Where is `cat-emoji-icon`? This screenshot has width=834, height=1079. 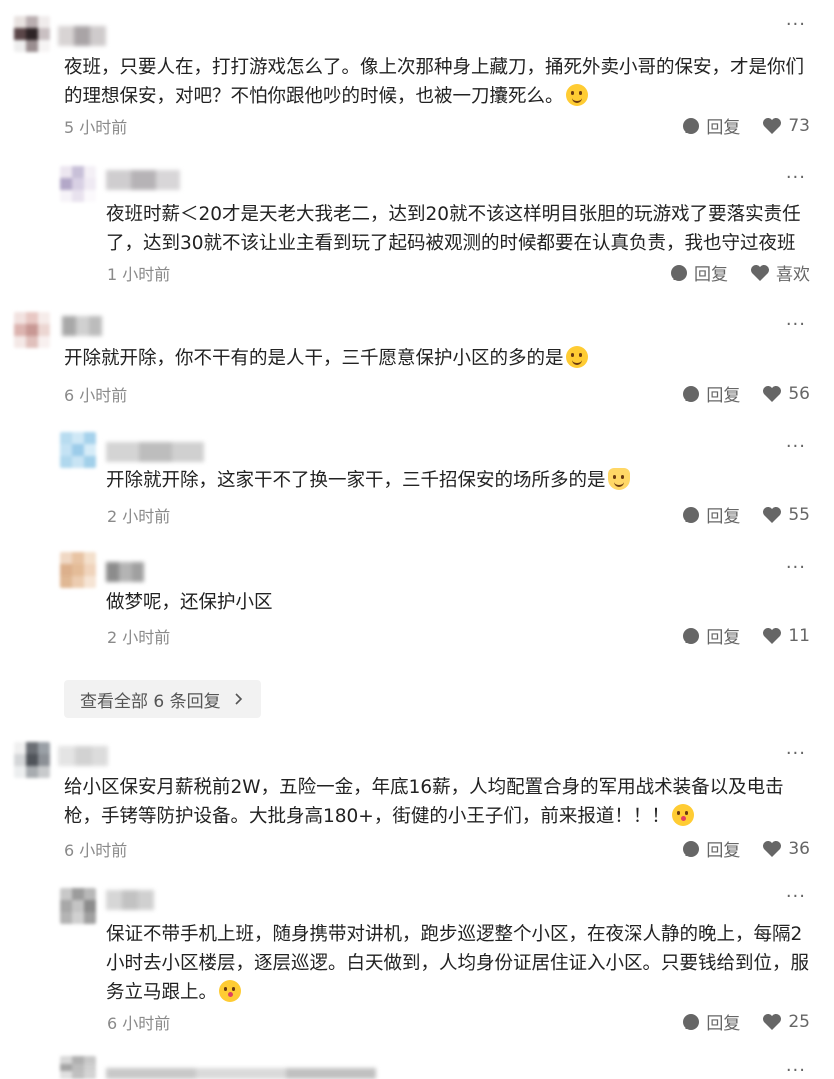
cat-emoji-icon is located at coordinates (618, 479).